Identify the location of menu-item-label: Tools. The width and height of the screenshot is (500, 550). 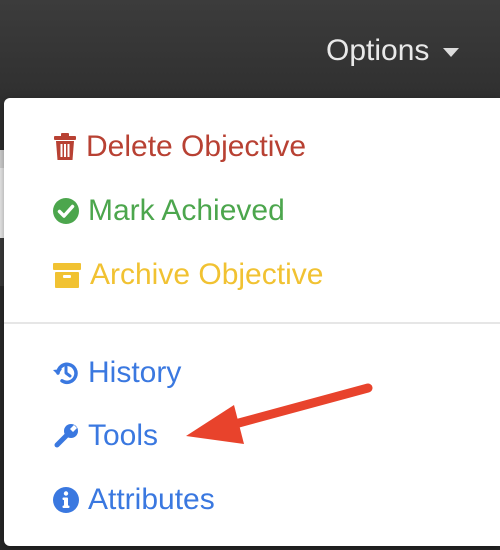
(123, 435).